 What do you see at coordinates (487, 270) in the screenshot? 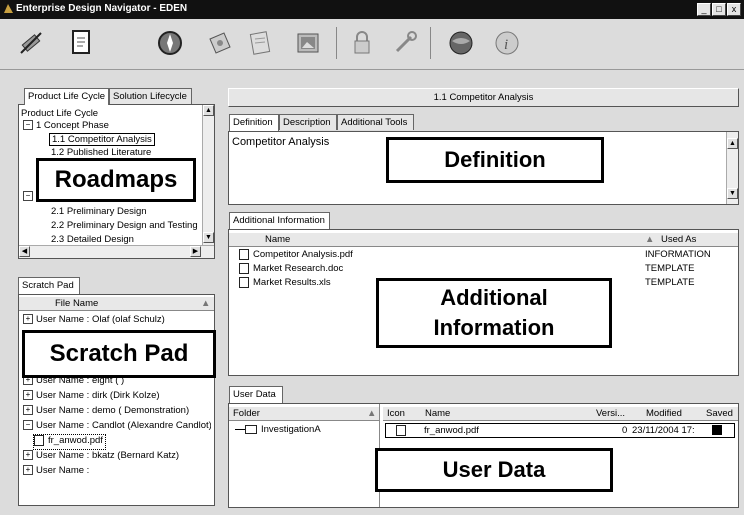
I see `table-row: Market Research.doc TEMPLATE` at bounding box center [487, 270].